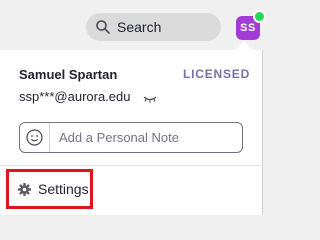  Describe the element at coordinates (68, 74) in the screenshot. I see `user-name: Samuel Spartan` at that location.